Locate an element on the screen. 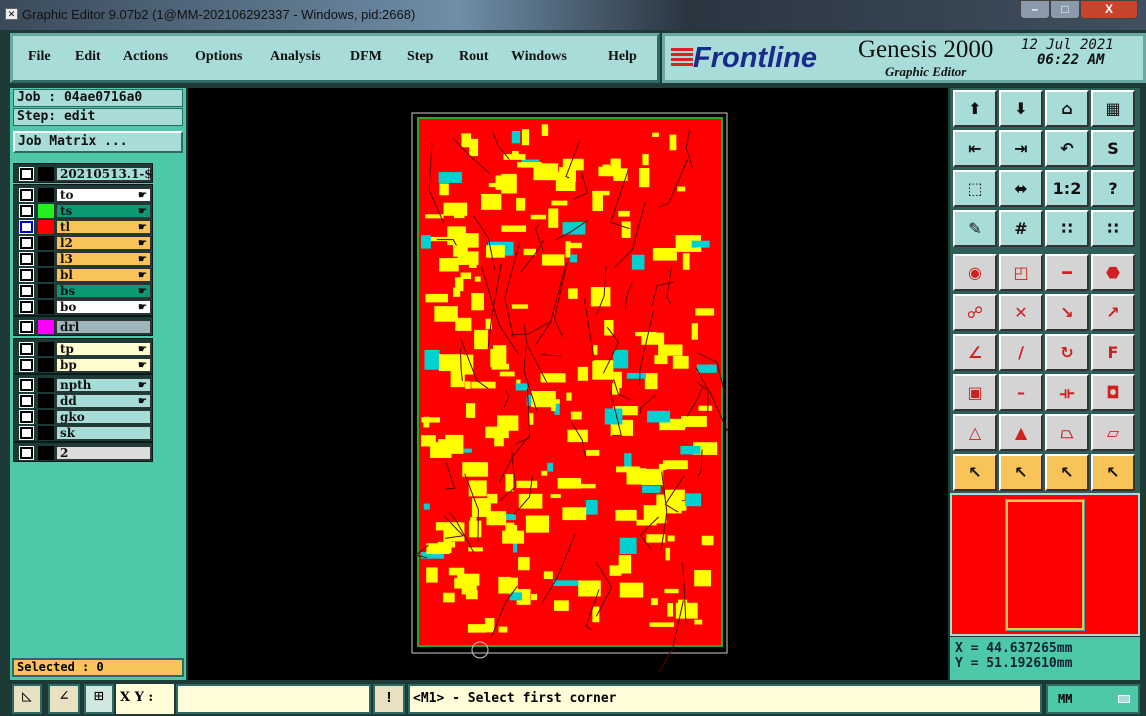  layer-row: to ☛ is located at coordinates (84, 195).